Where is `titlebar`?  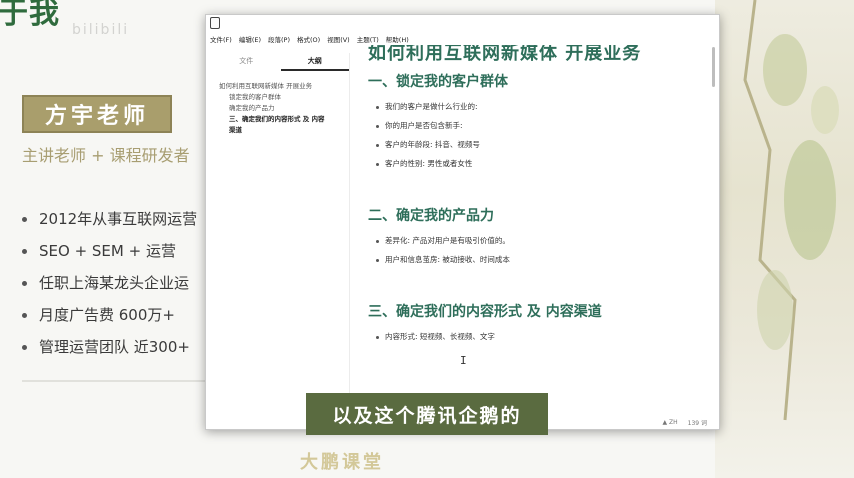
titlebar is located at coordinates (462, 23).